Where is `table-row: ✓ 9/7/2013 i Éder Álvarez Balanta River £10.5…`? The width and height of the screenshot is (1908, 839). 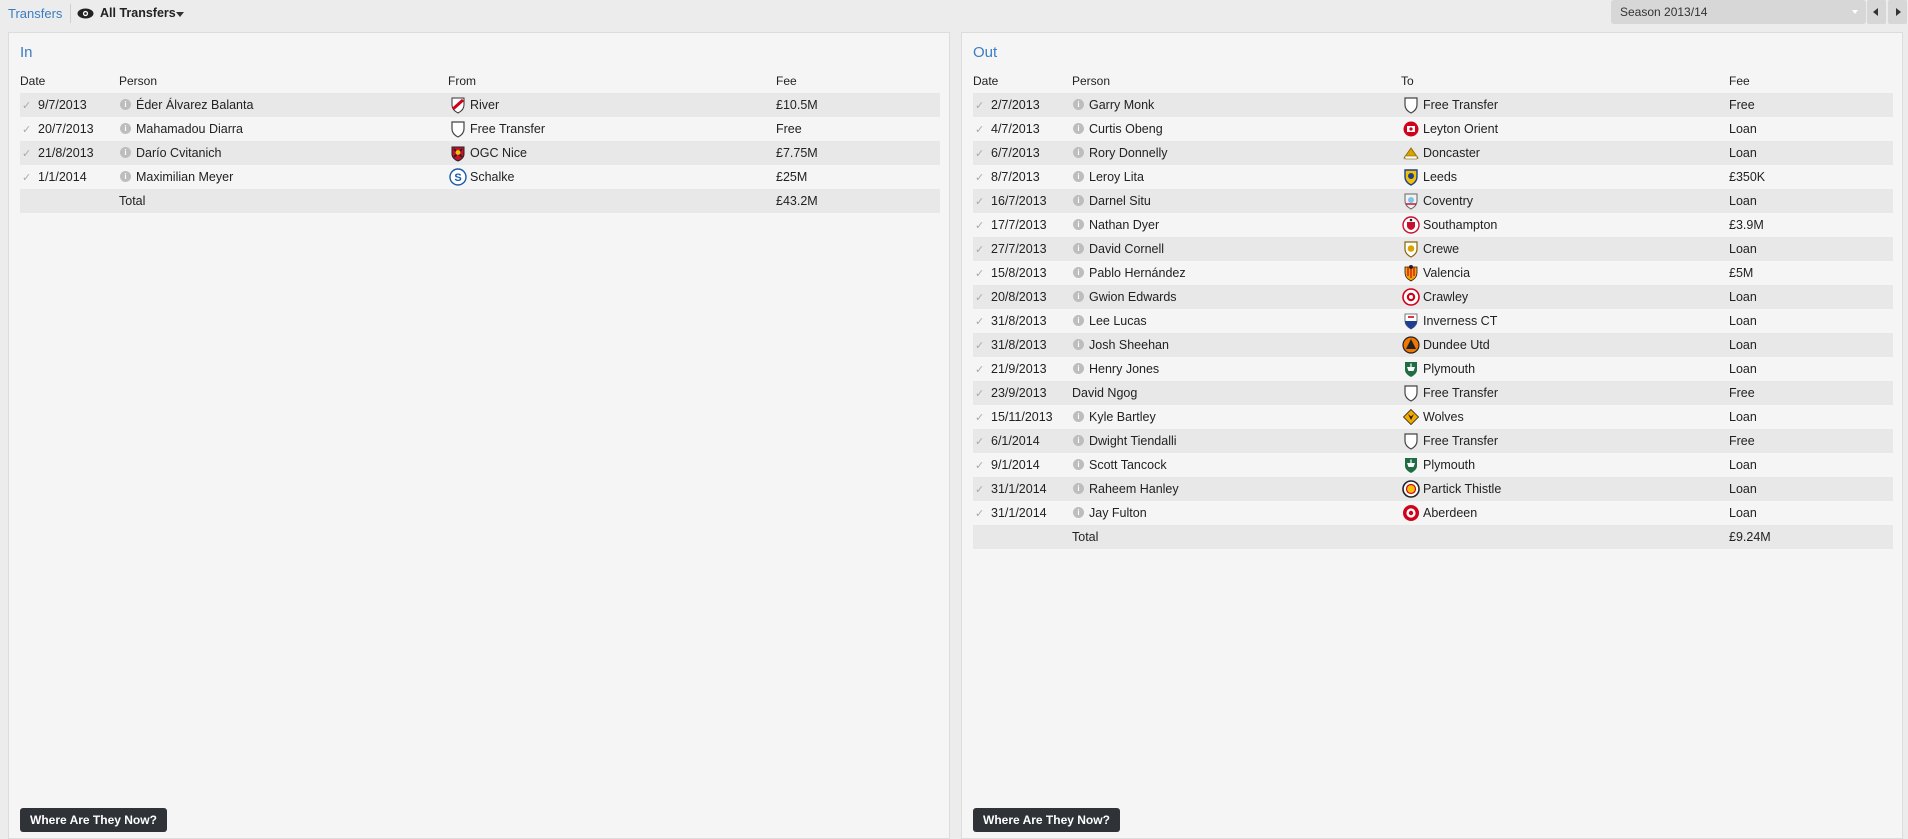
table-row: ✓ 9/7/2013 i Éder Álvarez Balanta River £10.5… is located at coordinates (480, 105).